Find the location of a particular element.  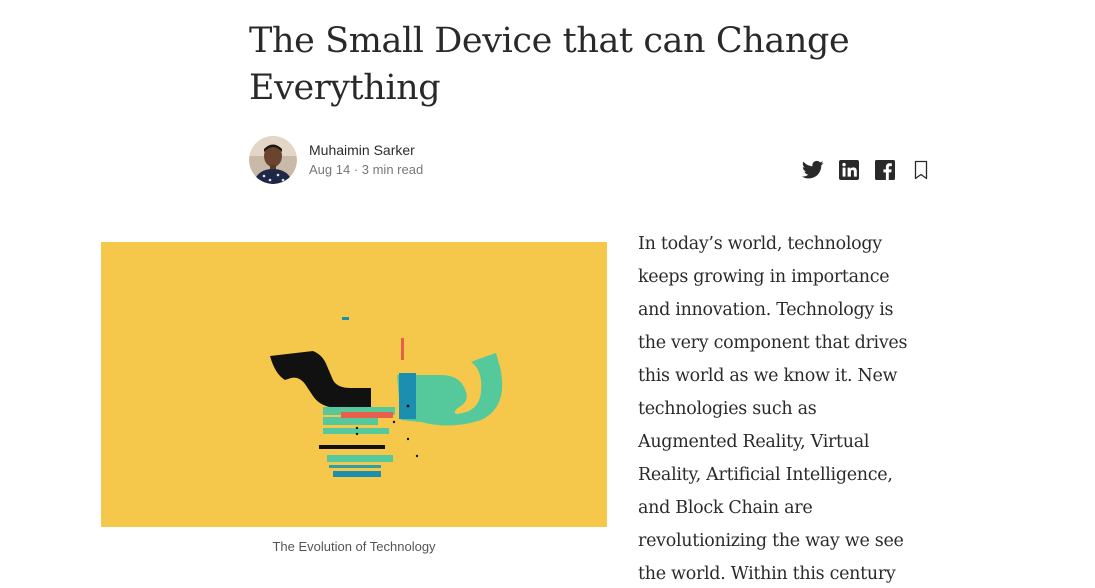

body-line: the world. Within this century is located at coordinates (767, 574).